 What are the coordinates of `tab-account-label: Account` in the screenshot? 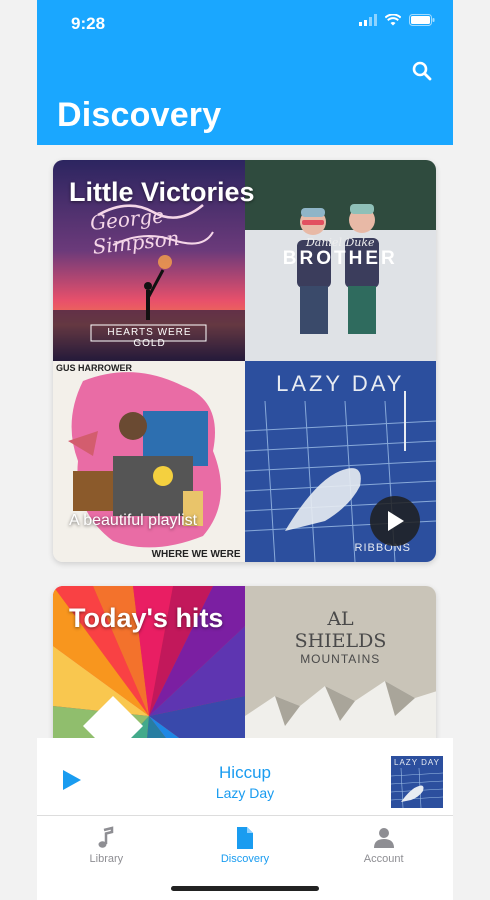 It's located at (383, 859).